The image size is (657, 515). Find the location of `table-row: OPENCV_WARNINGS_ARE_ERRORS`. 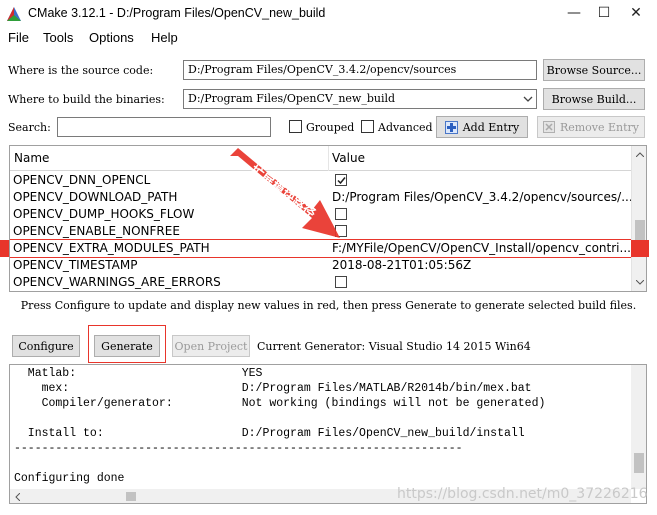

table-row: OPENCV_WARNINGS_ARE_ERRORS is located at coordinates (321, 282).